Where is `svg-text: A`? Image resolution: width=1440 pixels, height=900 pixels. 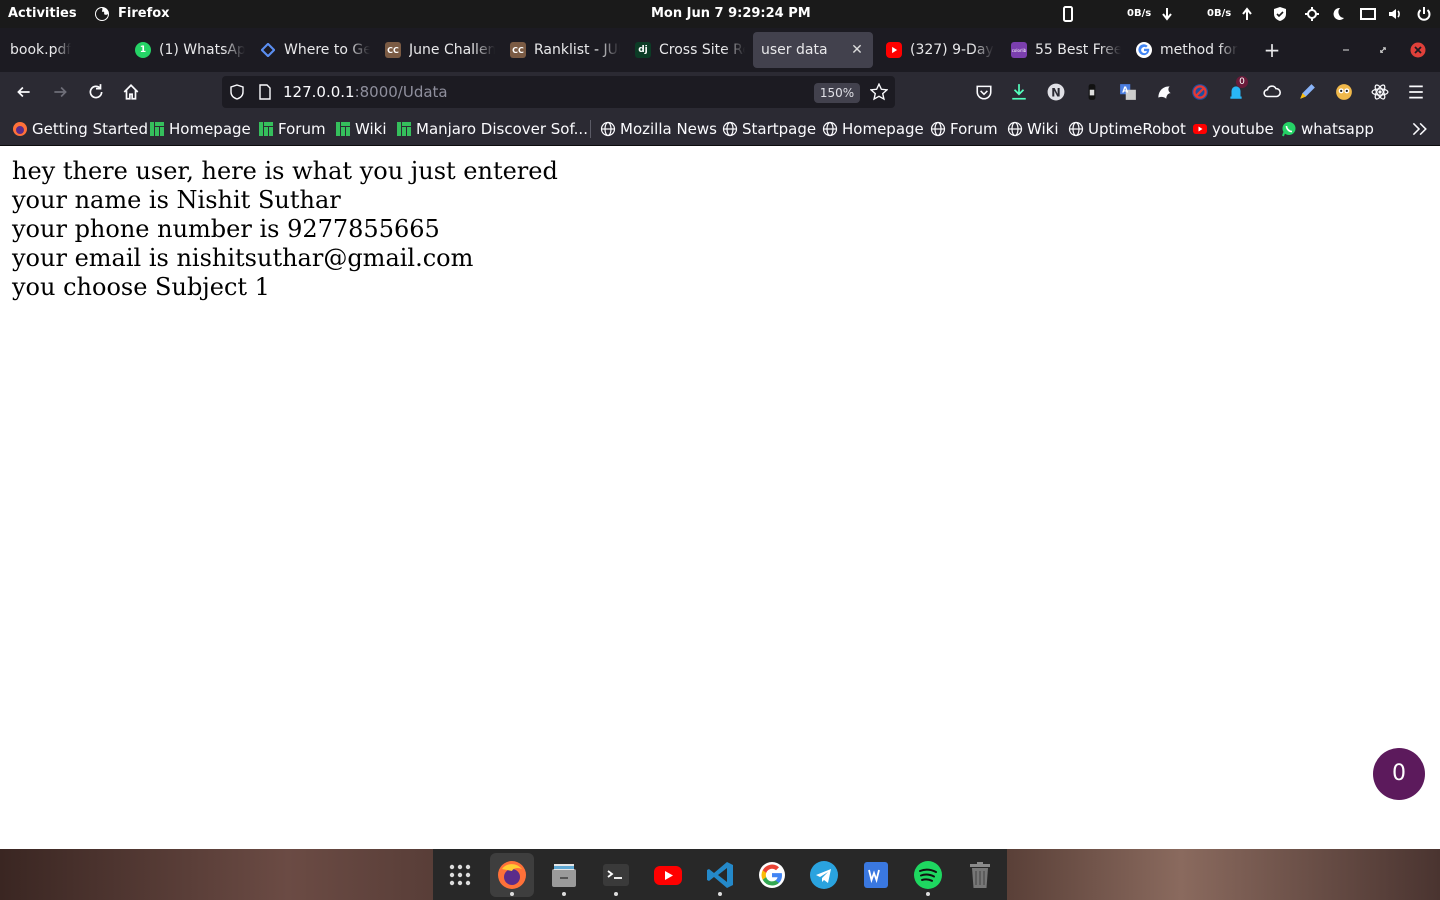
svg-text: A is located at coordinates (1125, 90).